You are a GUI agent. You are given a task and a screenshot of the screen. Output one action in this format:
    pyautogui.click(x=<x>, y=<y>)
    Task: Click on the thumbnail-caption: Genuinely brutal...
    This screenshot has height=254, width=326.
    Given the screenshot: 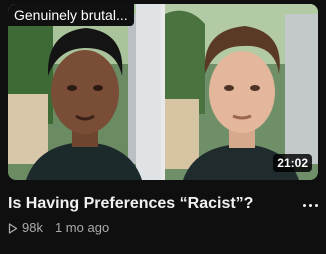 What is the action you would take?
    pyautogui.click(x=71, y=15)
    